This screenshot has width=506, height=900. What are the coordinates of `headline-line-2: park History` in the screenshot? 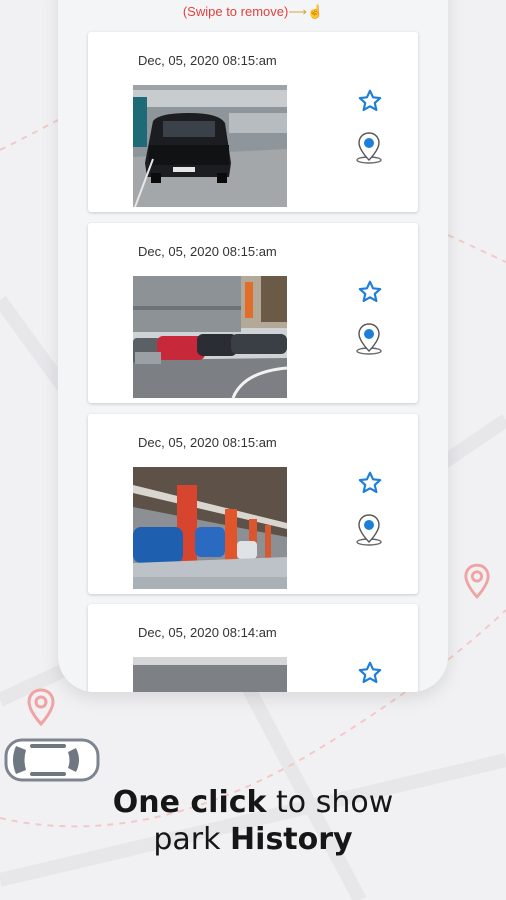 It's located at (253, 839).